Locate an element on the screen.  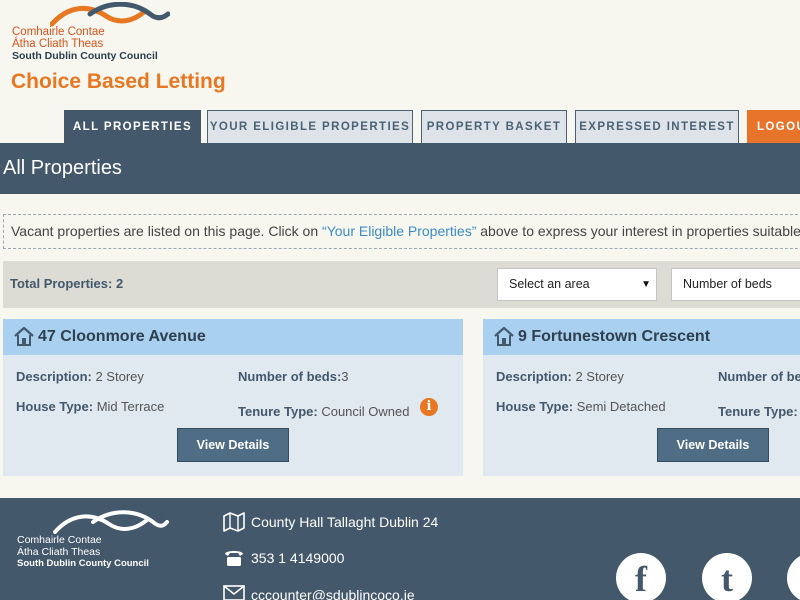
house-type-field: House Type: Mid Terrace is located at coordinates (90, 406).